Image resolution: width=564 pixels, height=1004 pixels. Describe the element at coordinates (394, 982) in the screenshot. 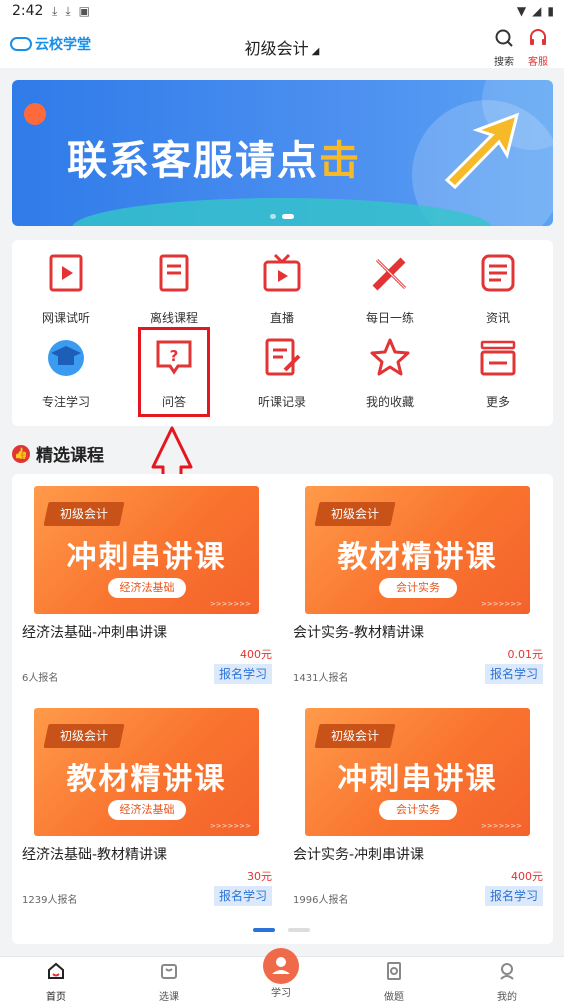

I see `nav-exercise: 做题` at that location.